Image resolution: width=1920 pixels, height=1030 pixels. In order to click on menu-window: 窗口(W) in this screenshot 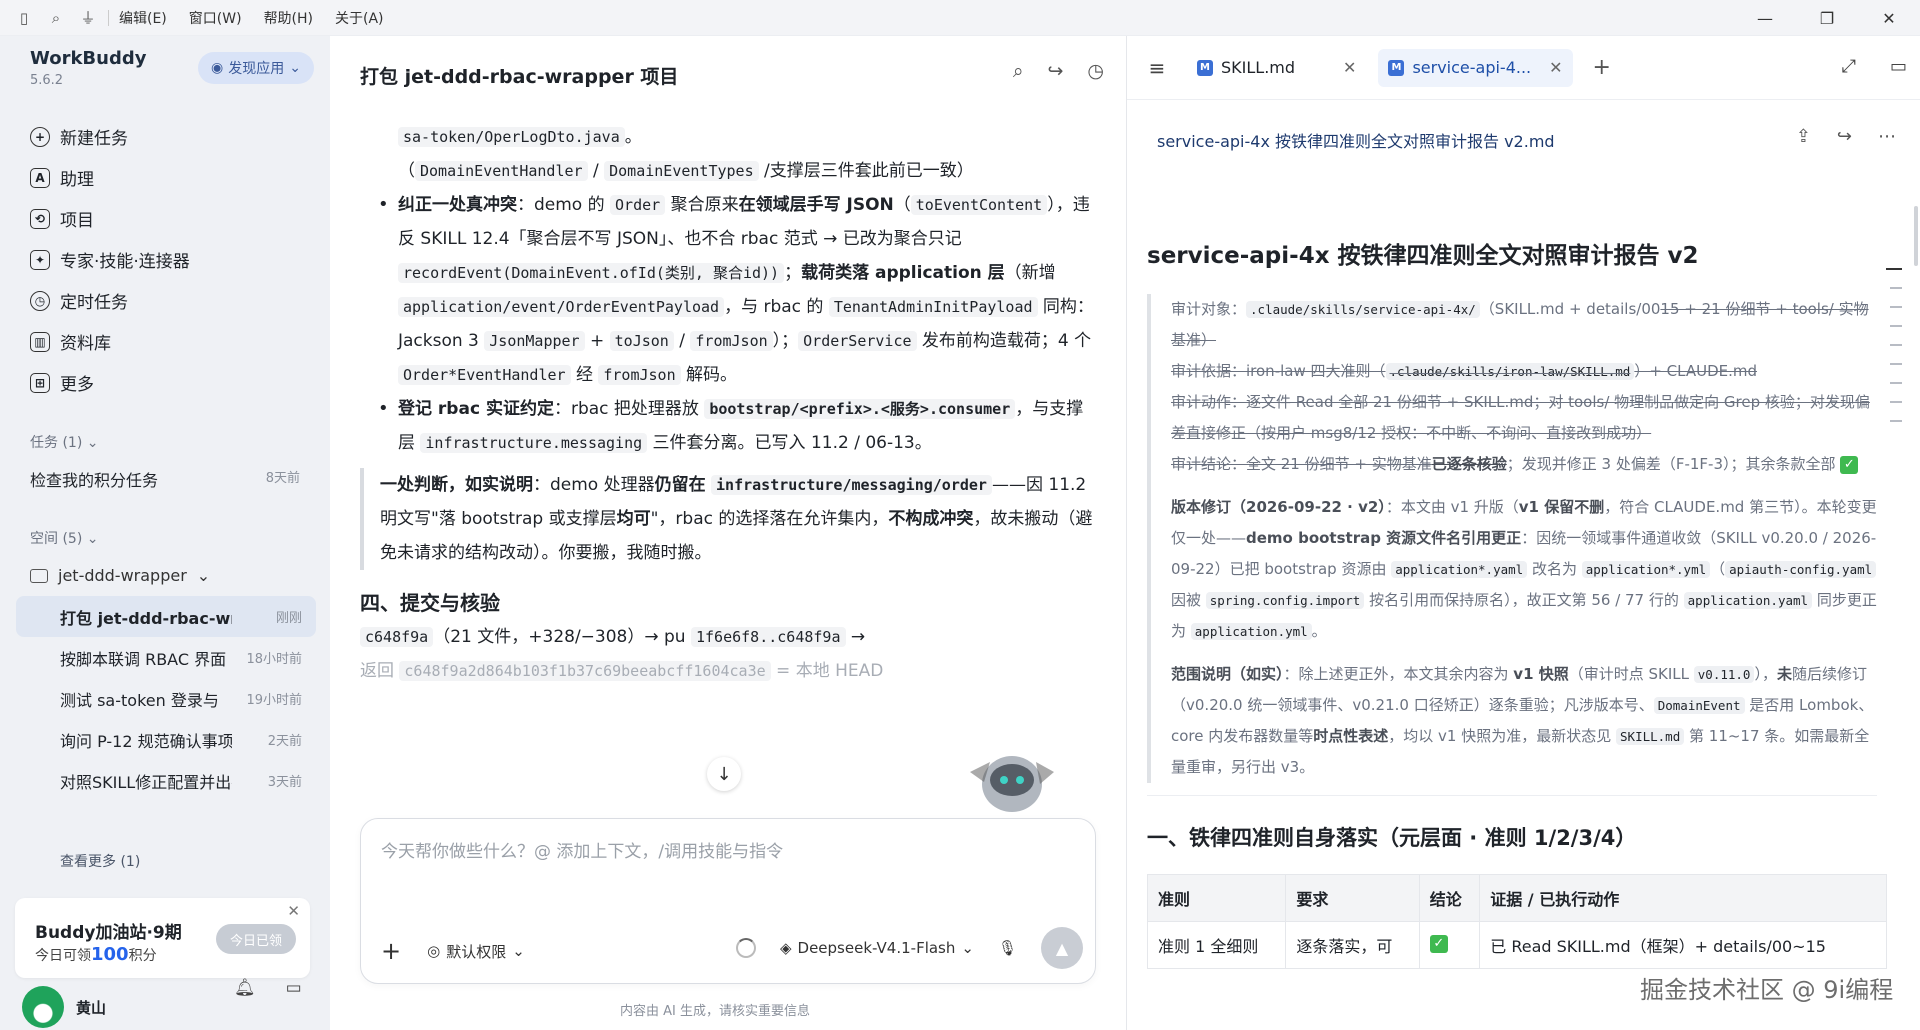, I will do `click(215, 18)`.